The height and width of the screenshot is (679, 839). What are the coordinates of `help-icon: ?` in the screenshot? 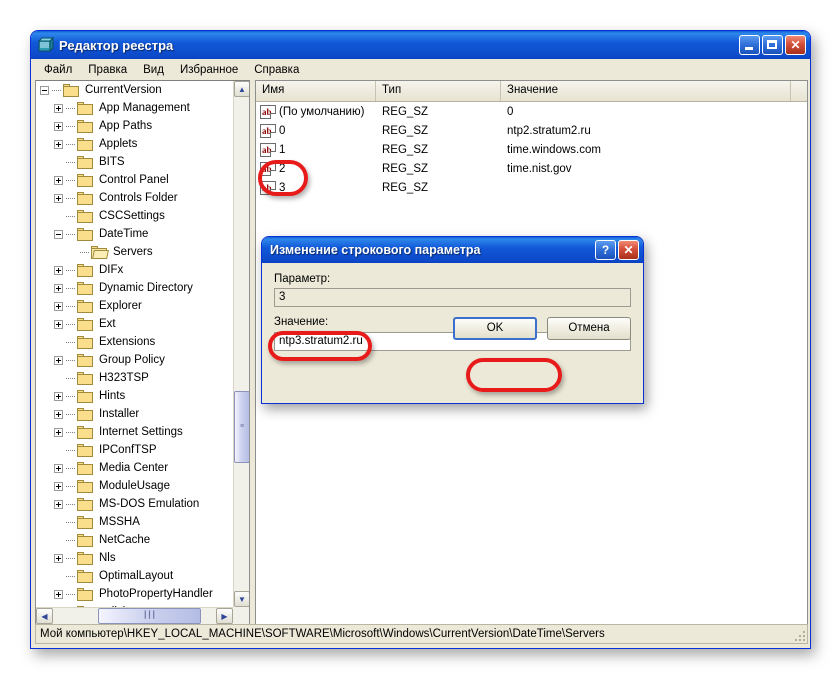 It's located at (605, 250).